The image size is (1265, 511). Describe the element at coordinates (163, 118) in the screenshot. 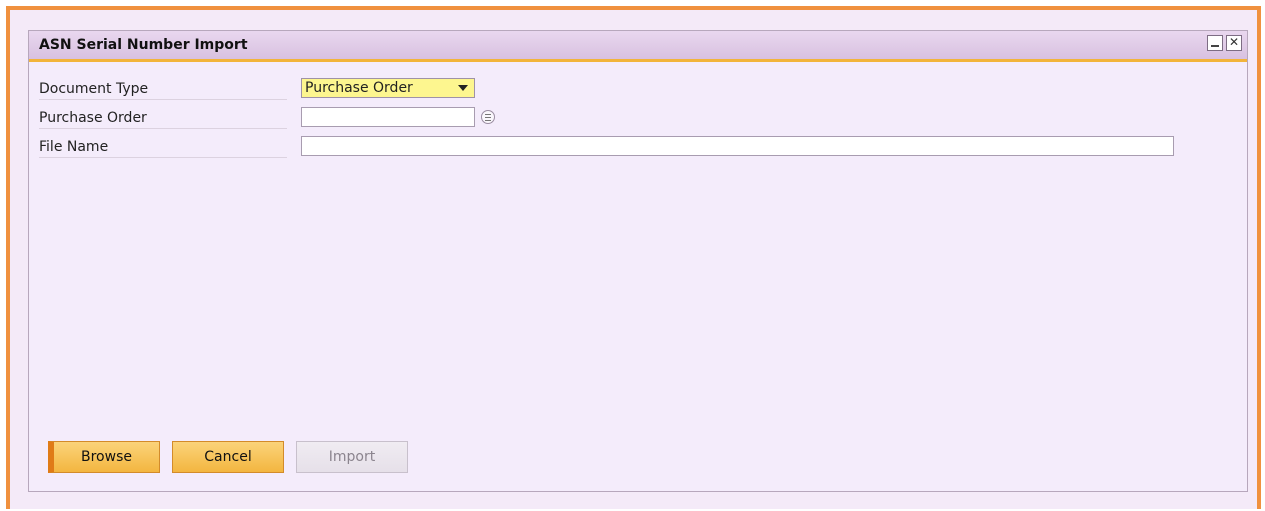

I see `purchase-order-label: Purchase Order` at that location.